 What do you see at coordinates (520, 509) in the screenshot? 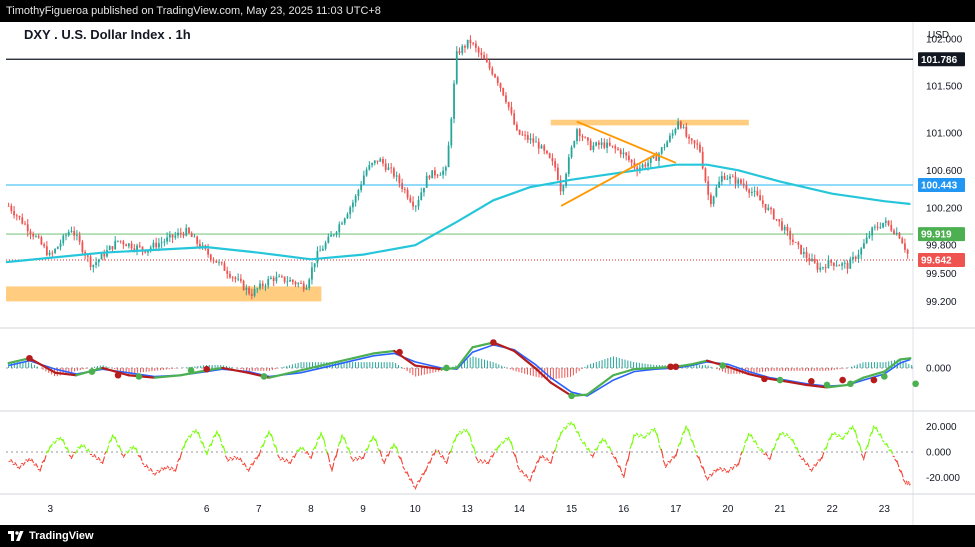
I see `time-tick-label: 14` at bounding box center [520, 509].